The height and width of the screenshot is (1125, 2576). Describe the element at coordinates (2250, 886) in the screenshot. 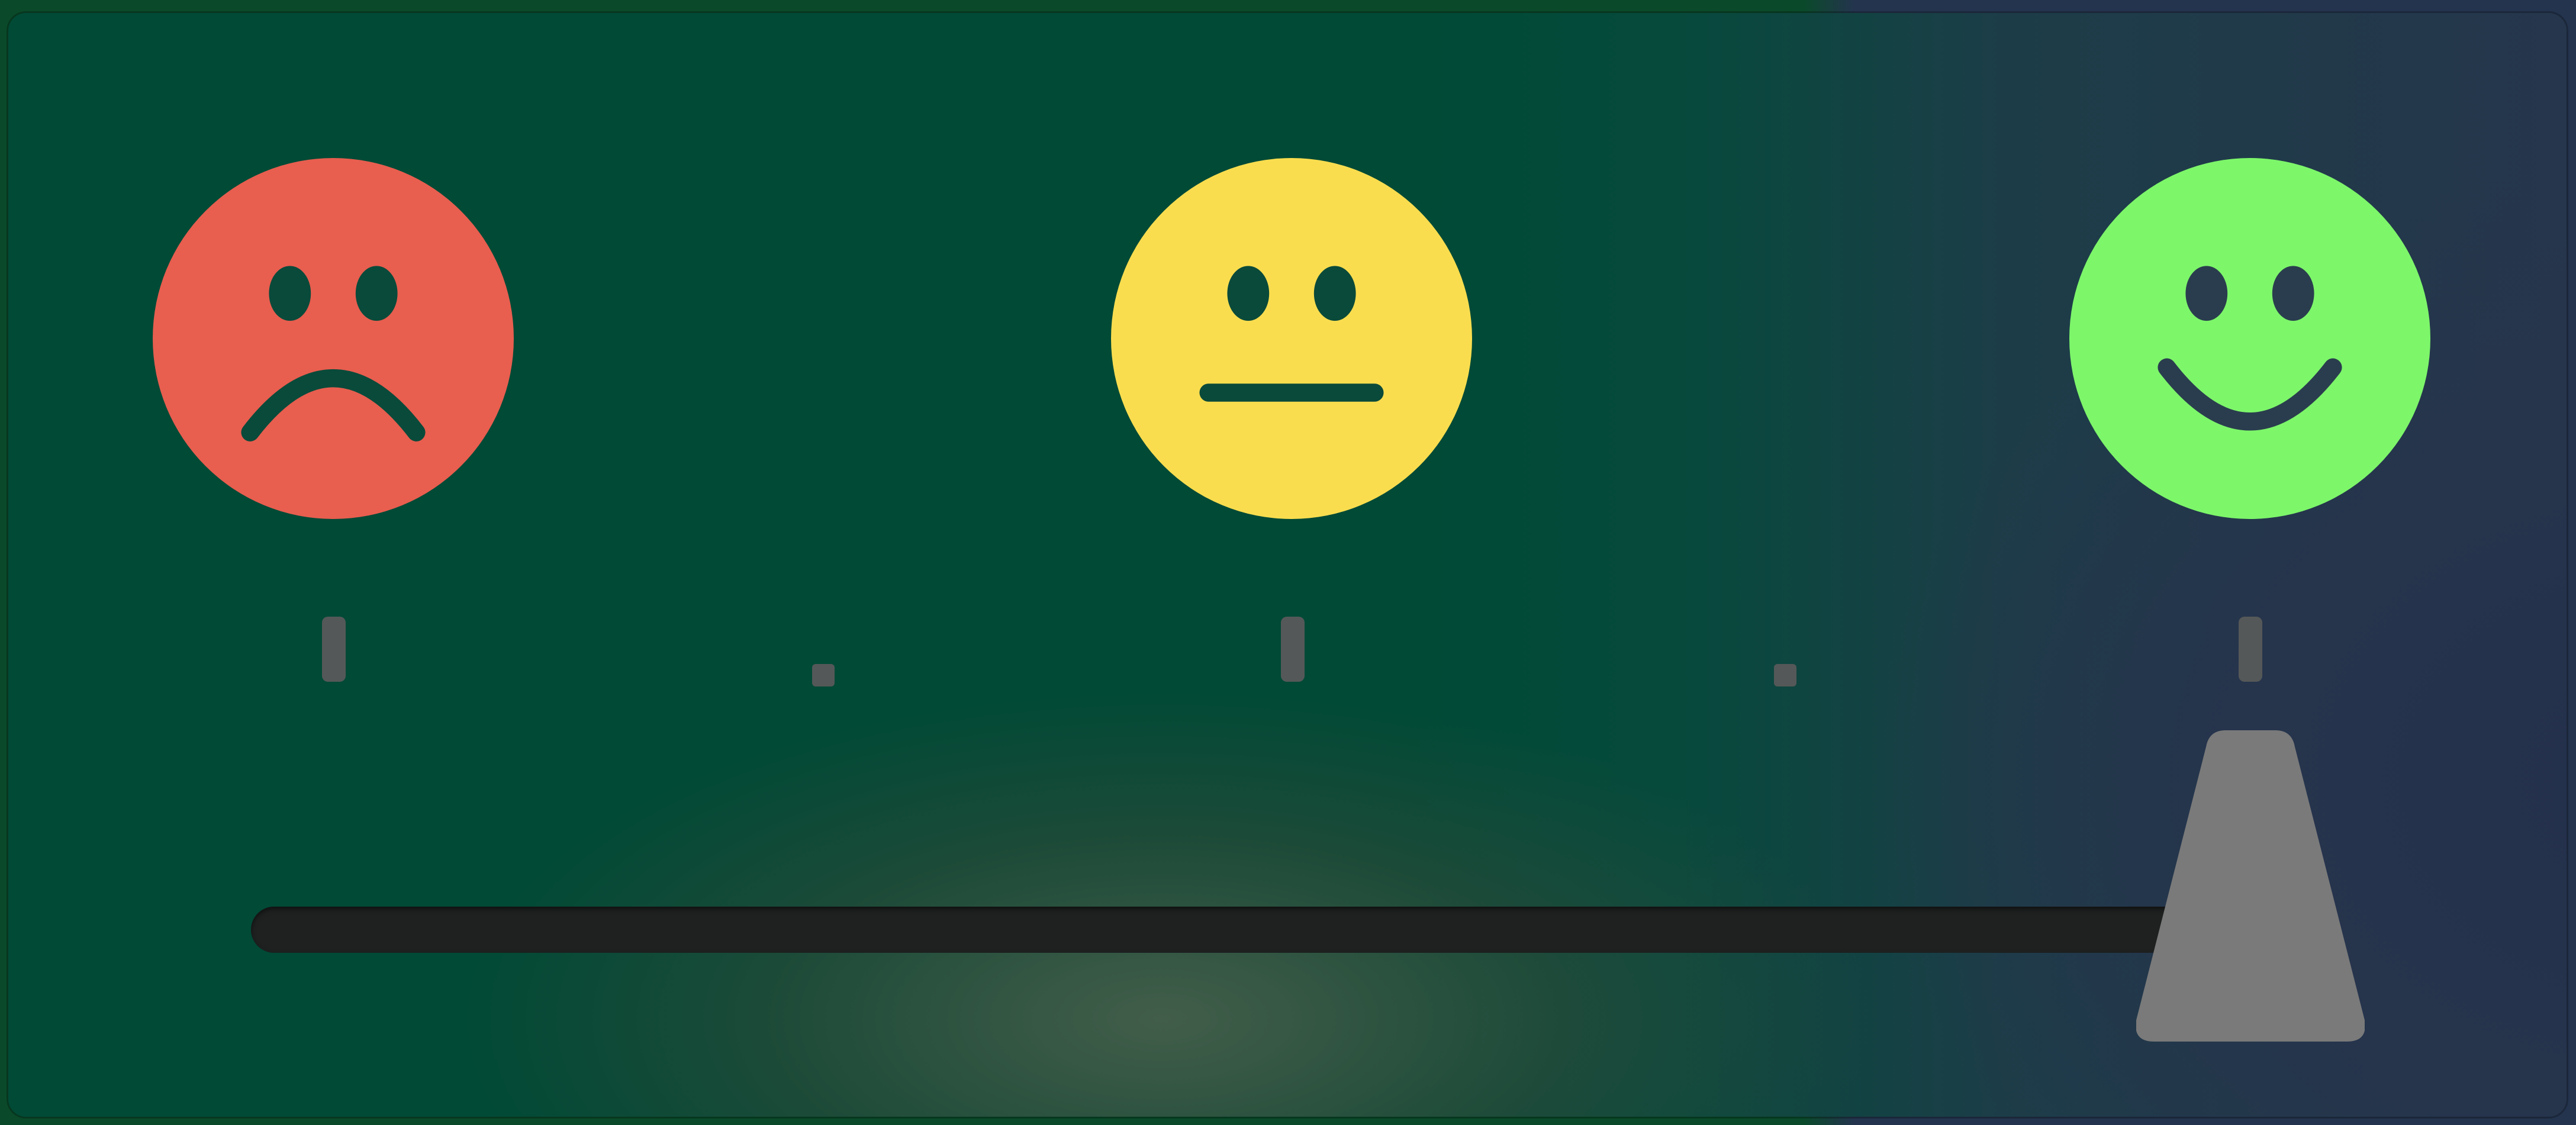

I see `slider-thumb` at that location.